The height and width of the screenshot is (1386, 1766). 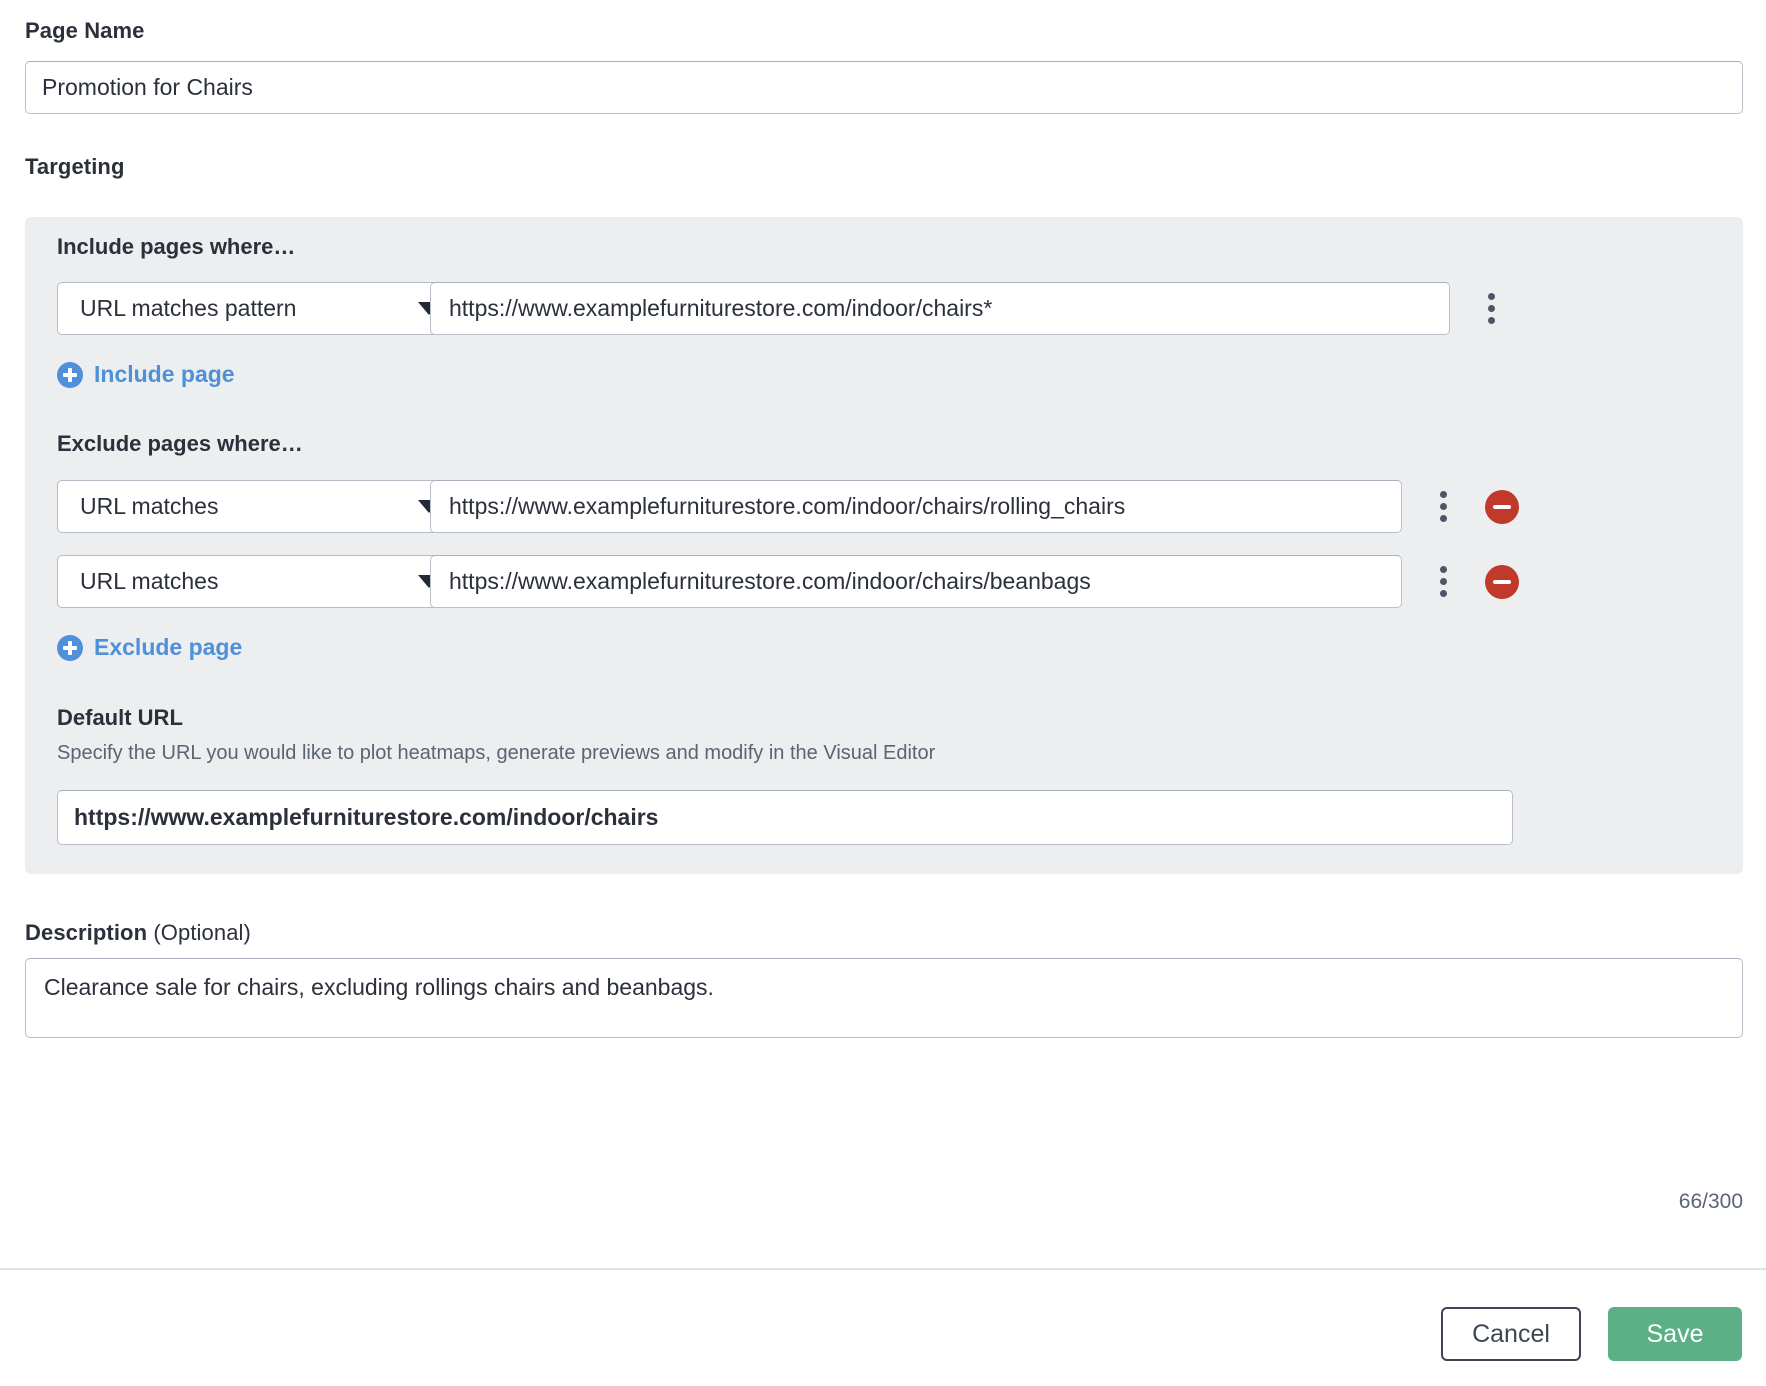 I want to click on exclude-page-add-label: Exclude page, so click(x=168, y=647).